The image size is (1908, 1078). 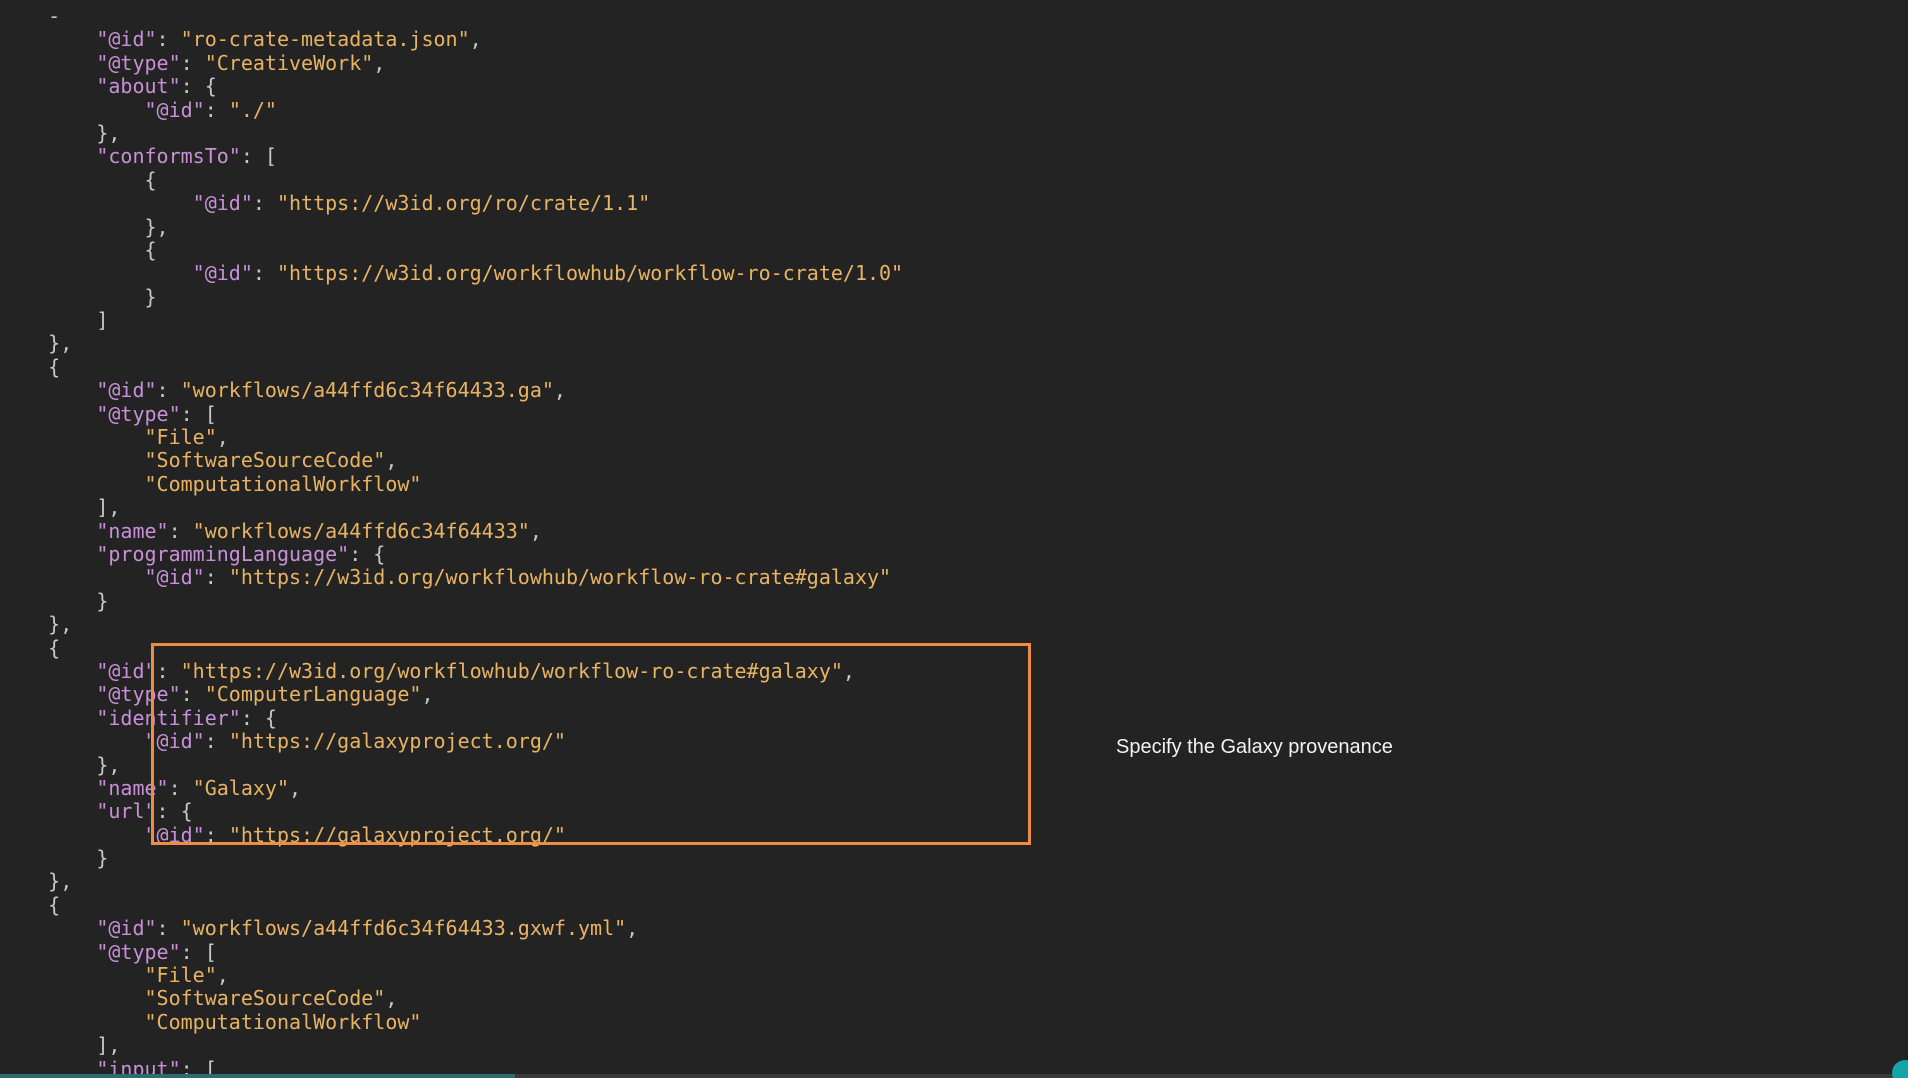 What do you see at coordinates (560, 62) in the screenshot?
I see `code-line: "@type": "CreativeWork",` at bounding box center [560, 62].